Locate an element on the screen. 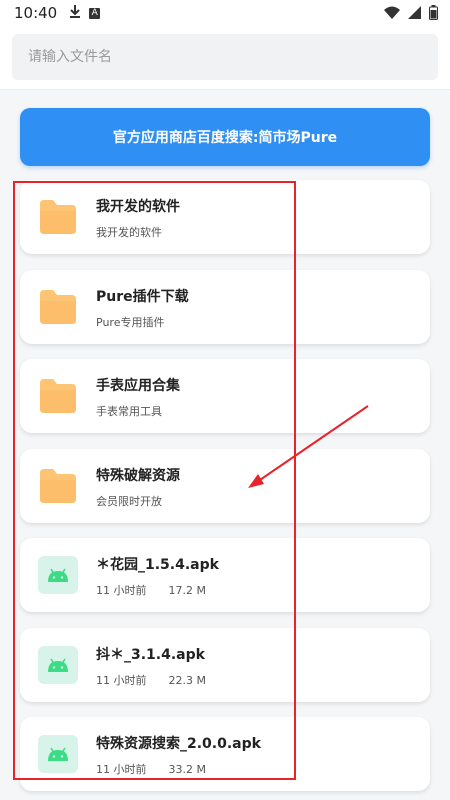 The image size is (450, 800). wifi-icon is located at coordinates (392, 14).